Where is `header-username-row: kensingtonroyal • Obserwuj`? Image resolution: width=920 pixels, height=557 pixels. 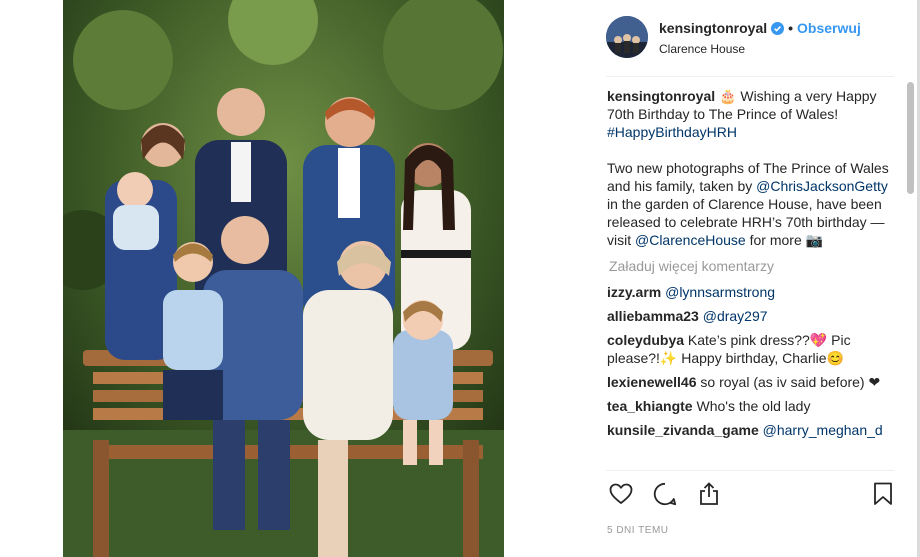
header-username-row: kensingtonroyal • Obserwuj is located at coordinates (760, 29).